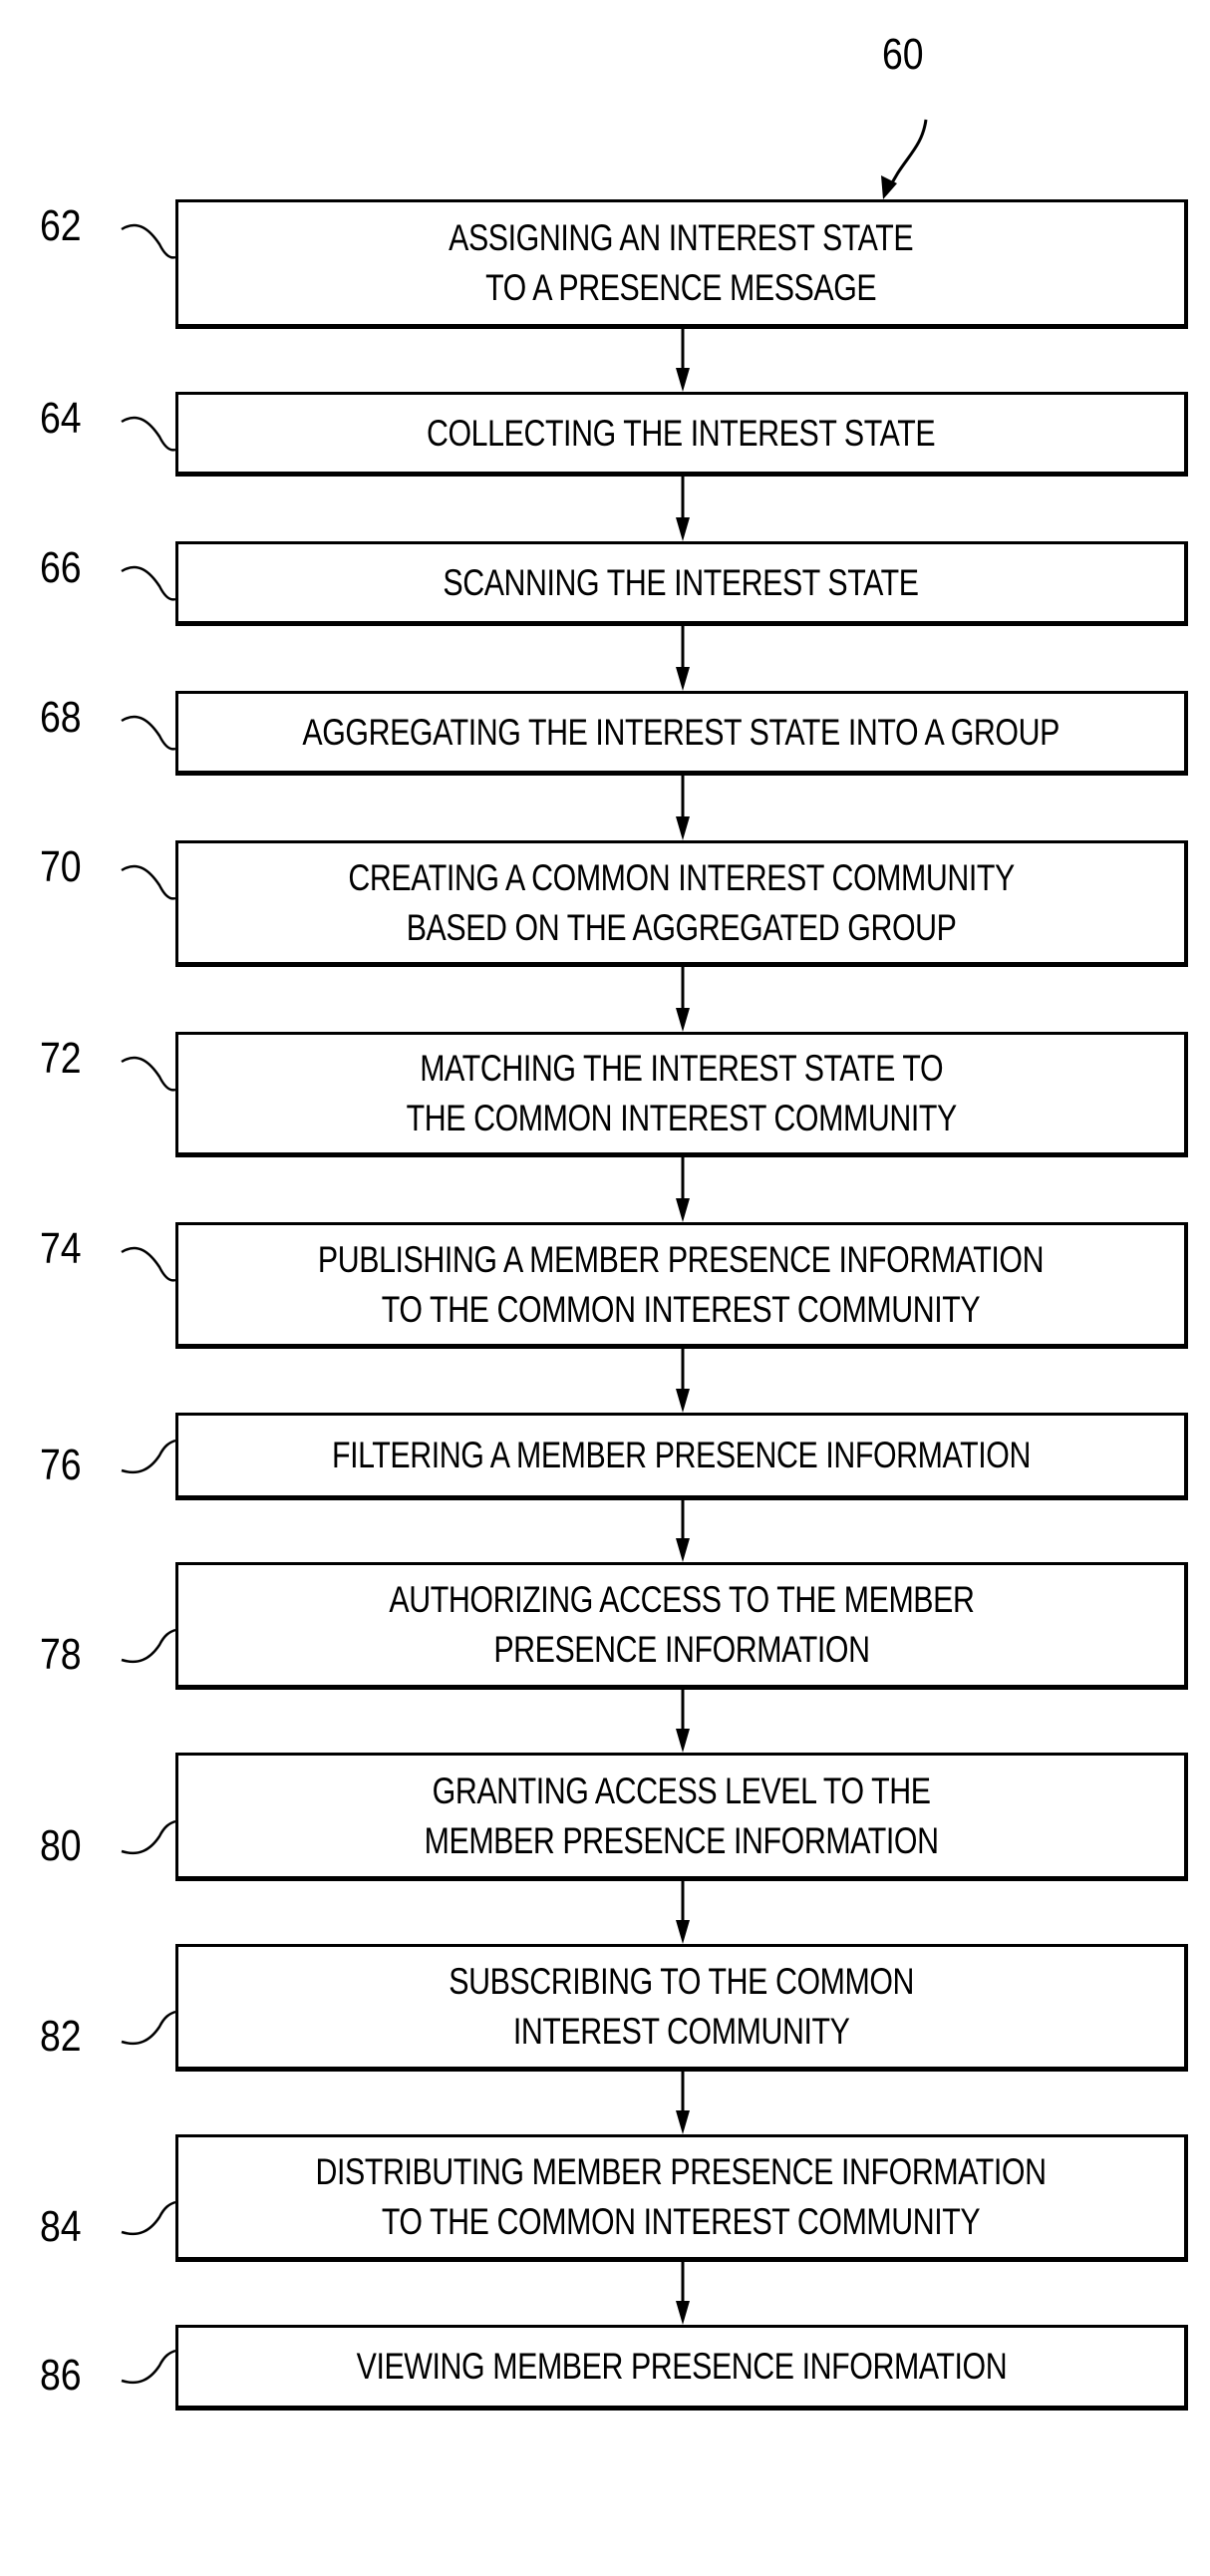 The height and width of the screenshot is (2576, 1210). Describe the element at coordinates (61, 1845) in the screenshot. I see `step-ref-label: 80` at that location.